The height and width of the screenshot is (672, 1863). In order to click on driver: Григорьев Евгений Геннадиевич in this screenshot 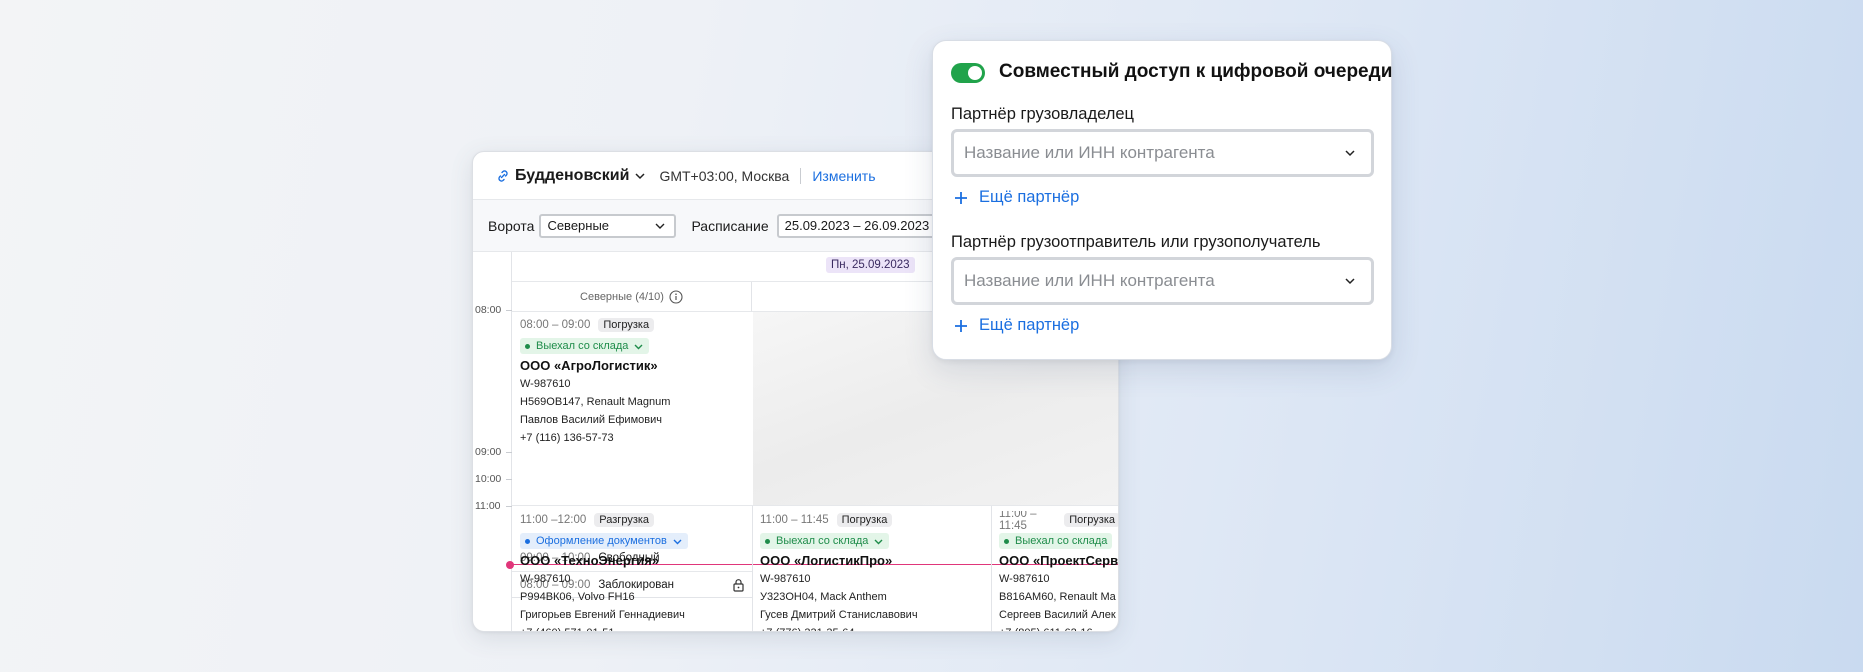, I will do `click(602, 615)`.